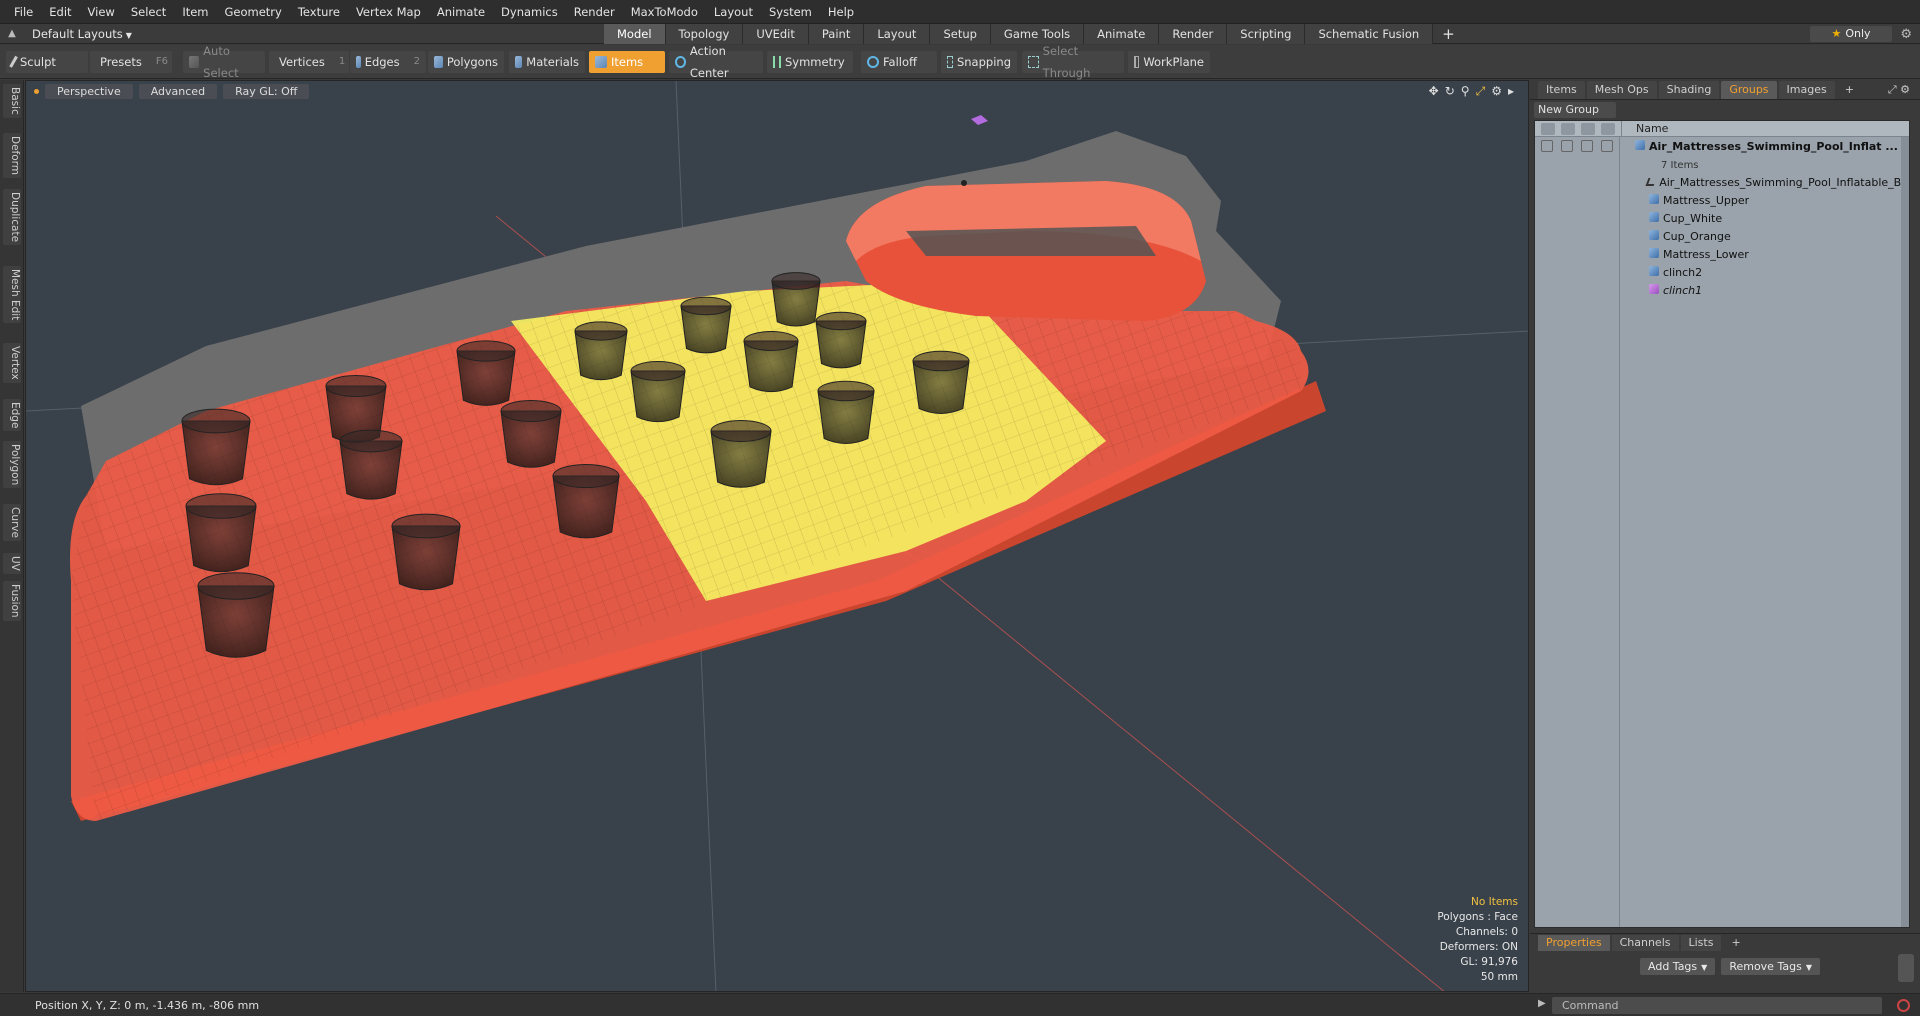 The width and height of the screenshot is (1920, 1016). What do you see at coordinates (1496, 91) in the screenshot?
I see `viewport-gear-icon: ⚙` at bounding box center [1496, 91].